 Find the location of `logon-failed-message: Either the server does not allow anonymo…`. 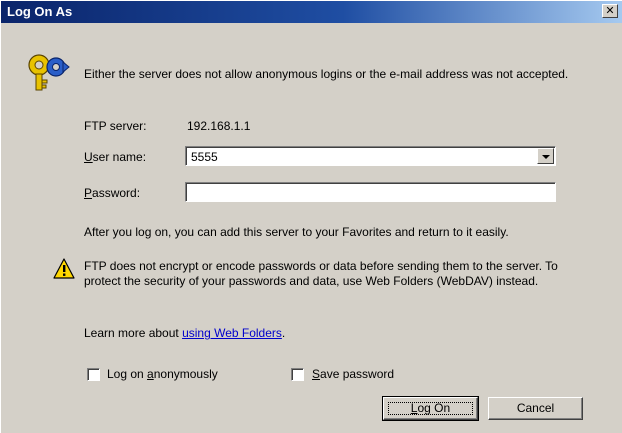

logon-failed-message: Either the server does not allow anonymo… is located at coordinates (326, 74).